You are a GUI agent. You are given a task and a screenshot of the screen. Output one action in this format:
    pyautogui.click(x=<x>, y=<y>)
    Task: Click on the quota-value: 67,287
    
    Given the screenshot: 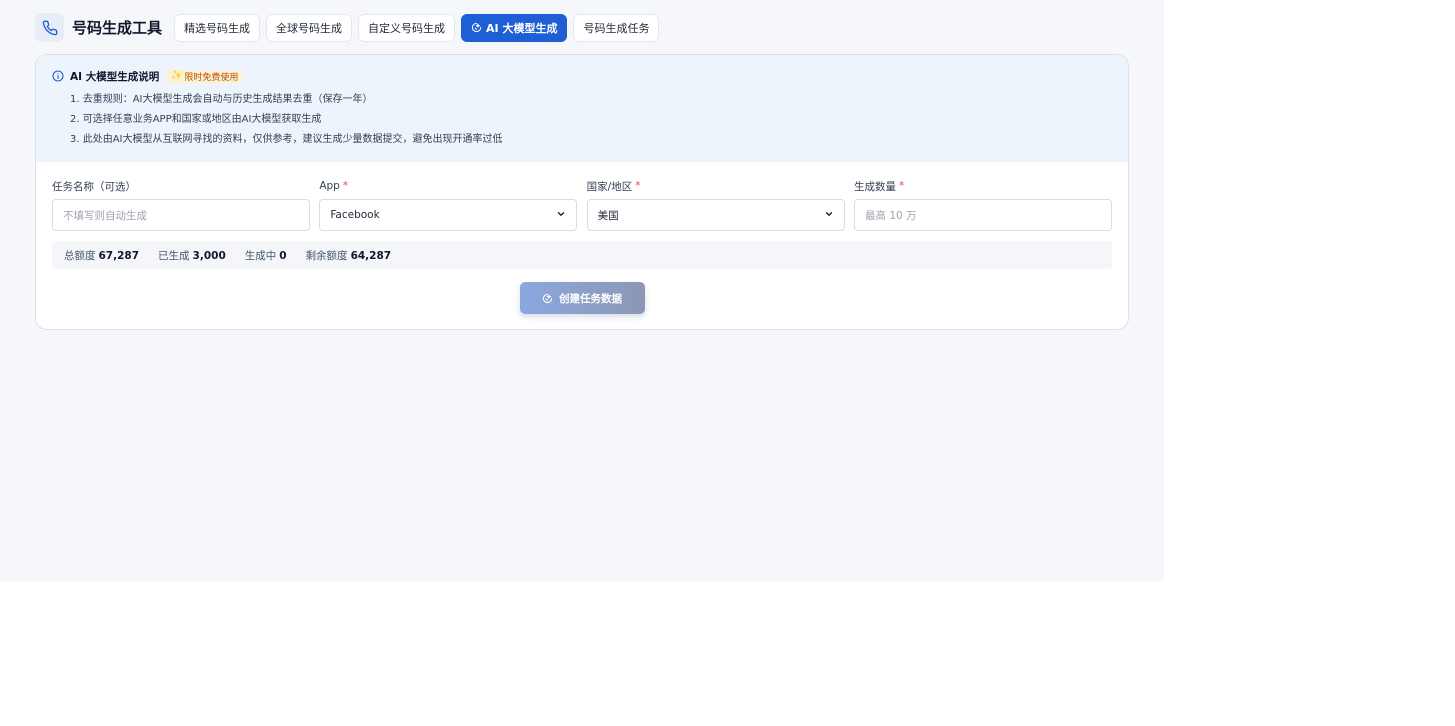 What is the action you would take?
    pyautogui.click(x=119, y=255)
    